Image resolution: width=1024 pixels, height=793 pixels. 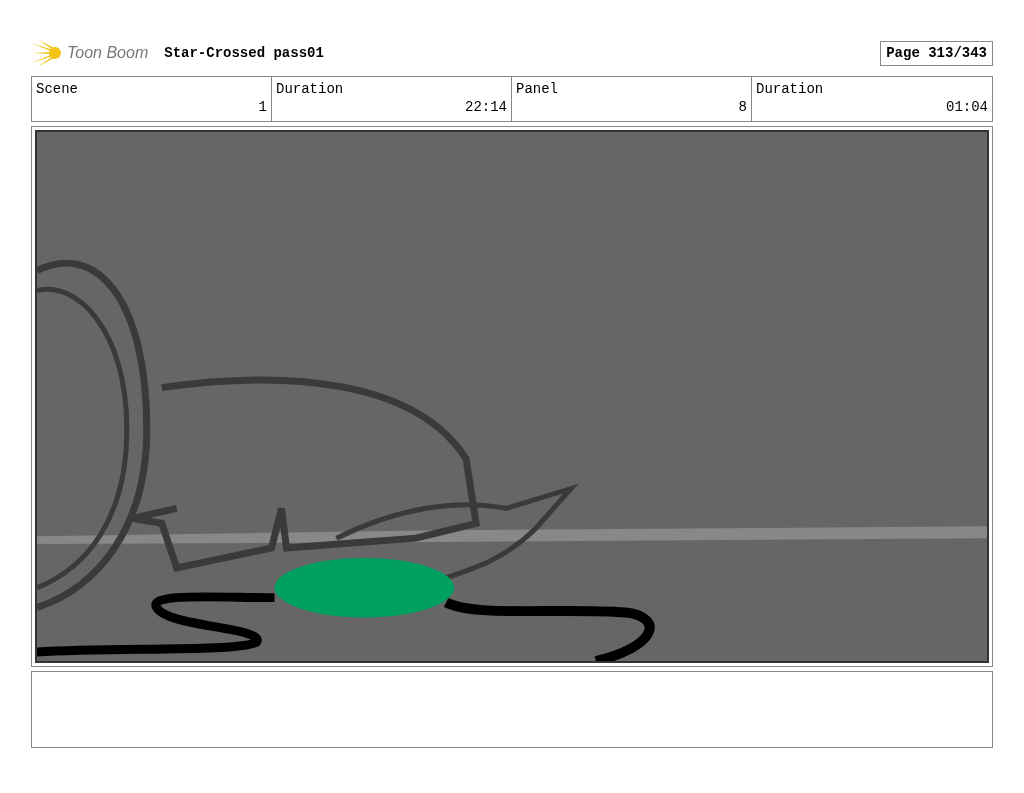 I want to click on storyboard-title: Star-Crossed pass01, so click(x=244, y=53).